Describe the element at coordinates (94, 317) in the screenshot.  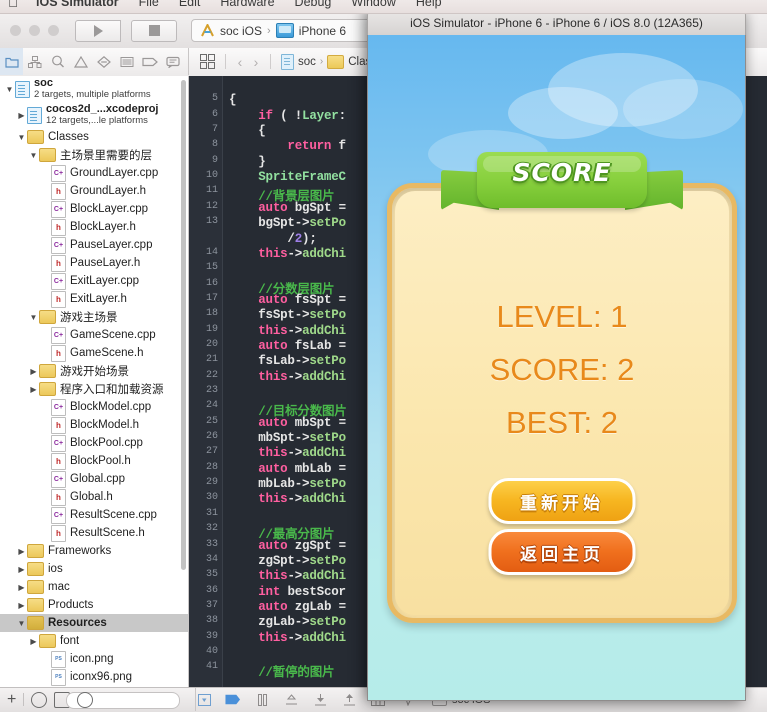
I see `file-tree-row: ▼ 游戏主场景` at that location.